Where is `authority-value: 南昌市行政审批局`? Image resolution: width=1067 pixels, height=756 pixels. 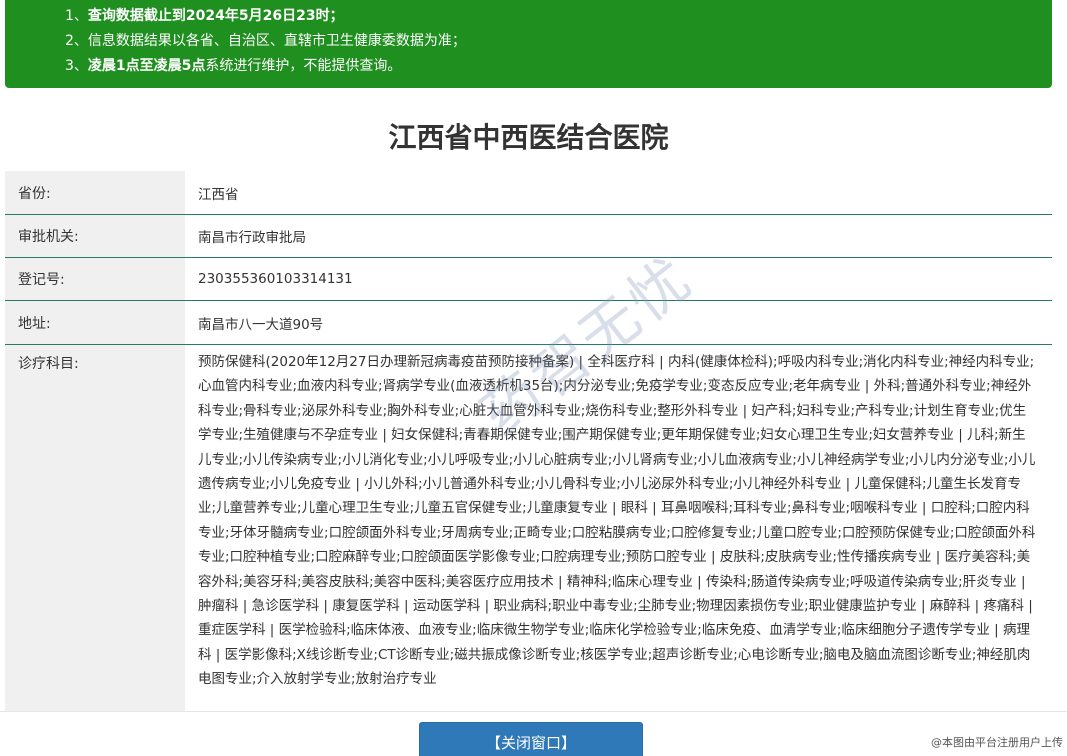 authority-value: 南昌市行政审批局 is located at coordinates (252, 238).